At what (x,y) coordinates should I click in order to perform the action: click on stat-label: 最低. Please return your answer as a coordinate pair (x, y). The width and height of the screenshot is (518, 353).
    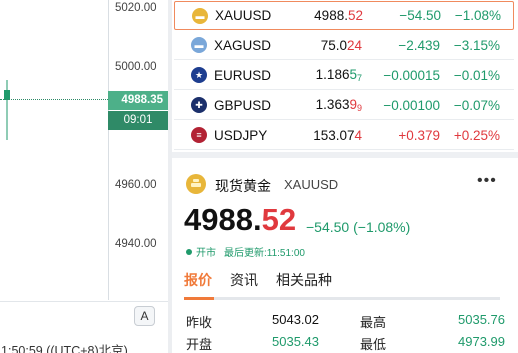
    Looking at the image, I should click on (373, 344).